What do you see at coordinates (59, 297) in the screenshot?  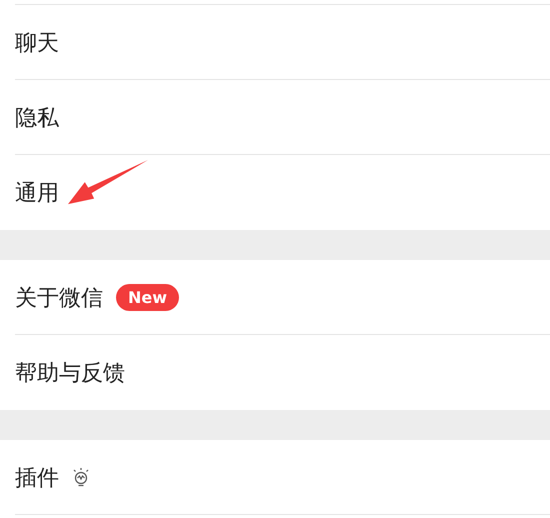 I see `settings-item: 关于微信` at bounding box center [59, 297].